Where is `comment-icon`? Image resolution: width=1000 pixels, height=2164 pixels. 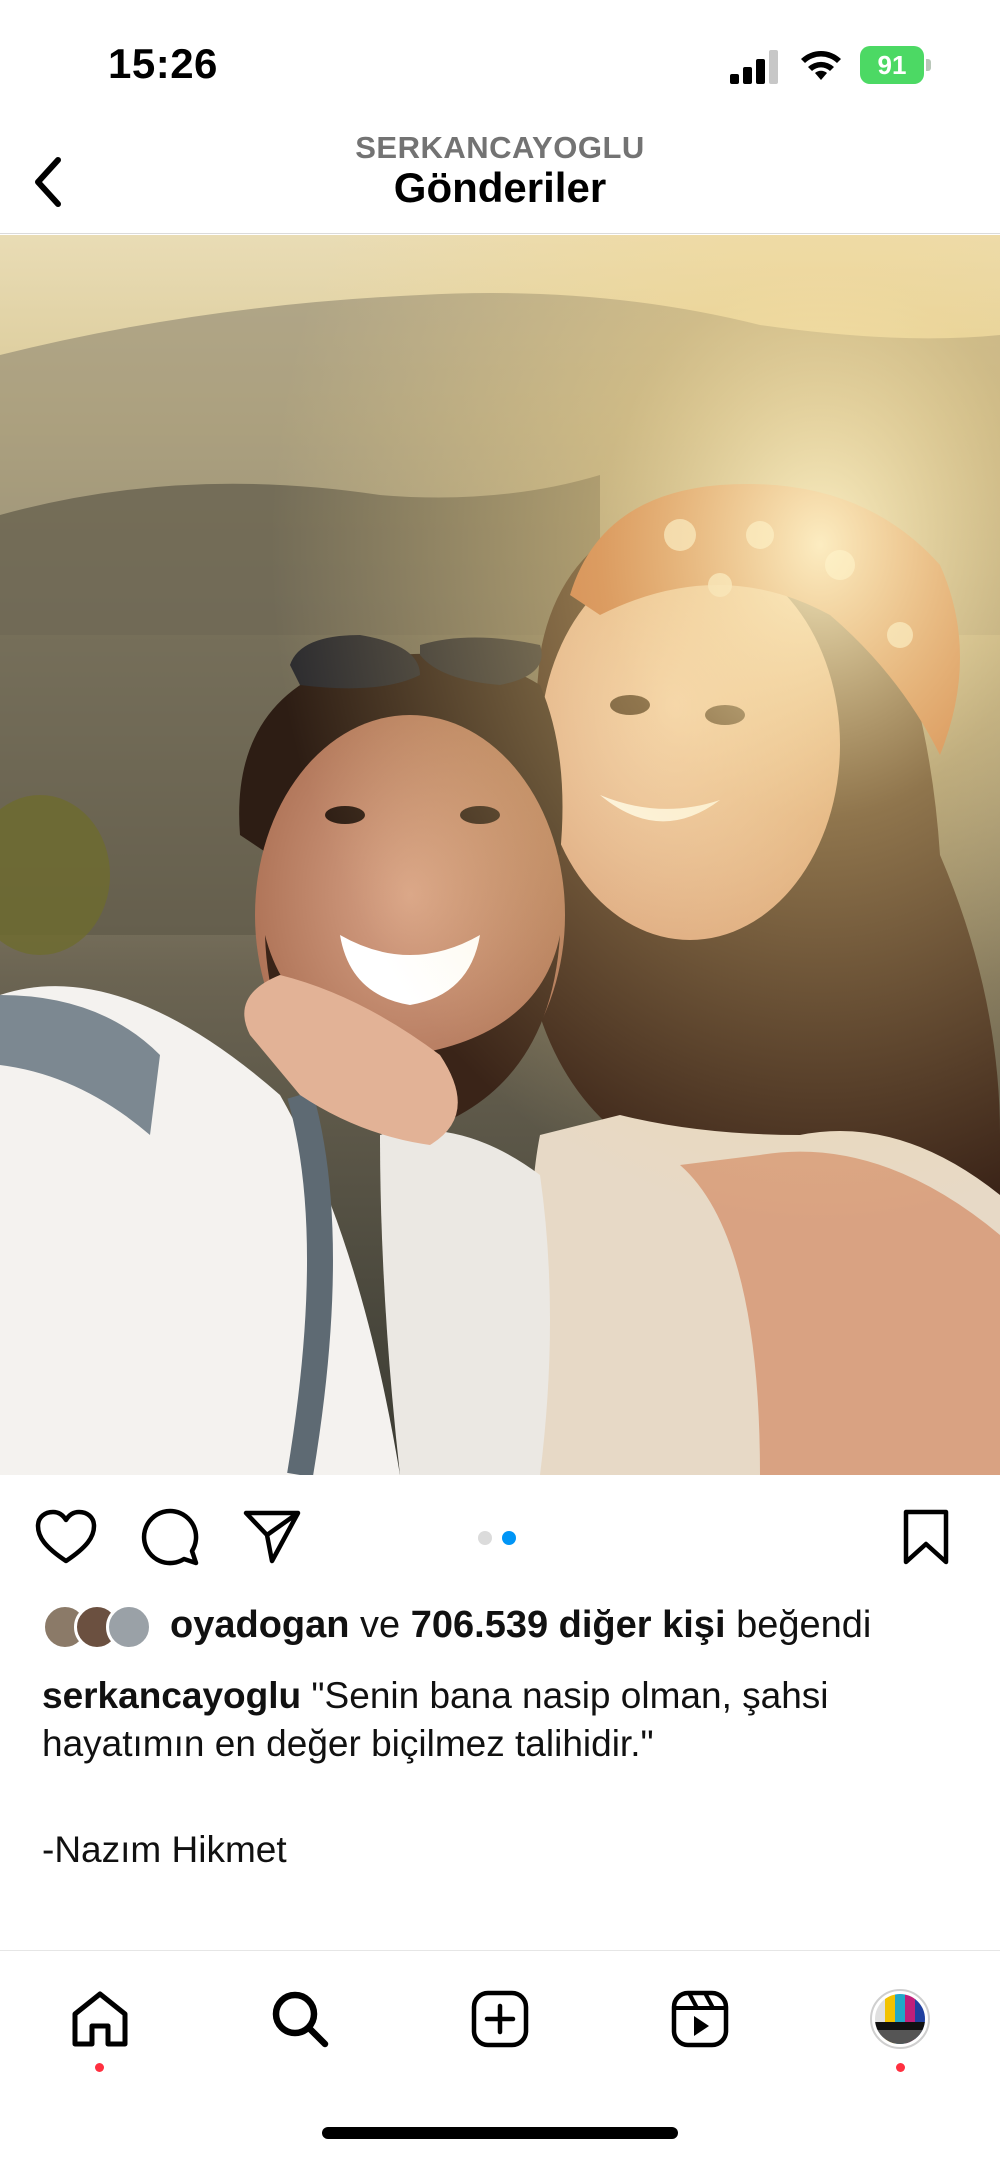
comment-icon is located at coordinates (170, 1537).